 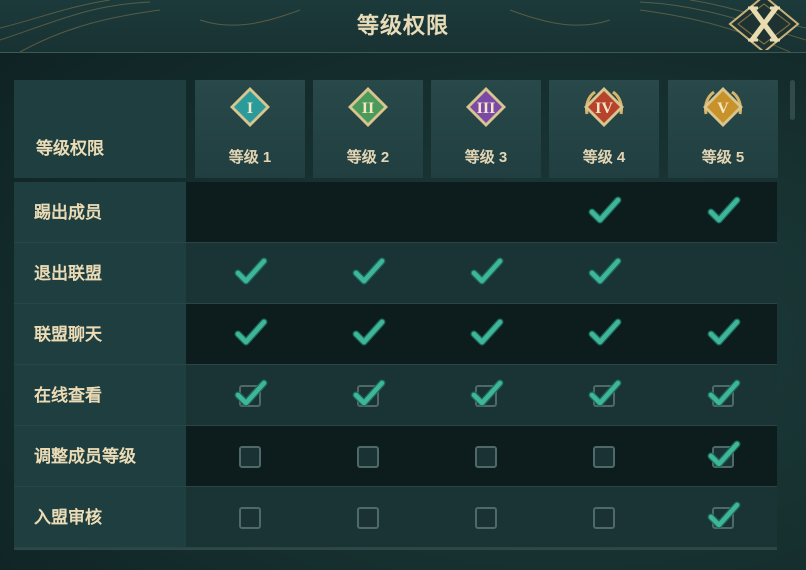 I want to click on level-card-4: IV 等级 4, so click(x=604, y=129).